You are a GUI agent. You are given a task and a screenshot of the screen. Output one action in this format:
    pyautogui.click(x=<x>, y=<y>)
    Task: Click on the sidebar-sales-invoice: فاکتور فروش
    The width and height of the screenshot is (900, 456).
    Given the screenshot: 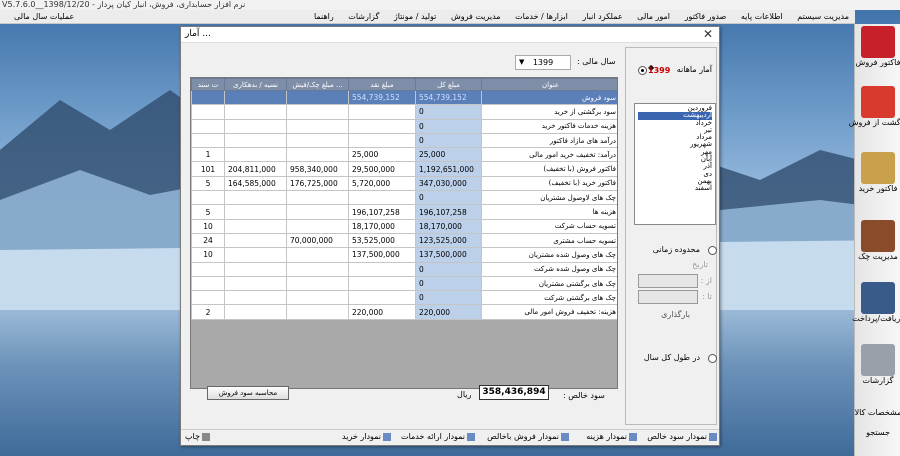 What is the action you would take?
    pyautogui.click(x=874, y=46)
    